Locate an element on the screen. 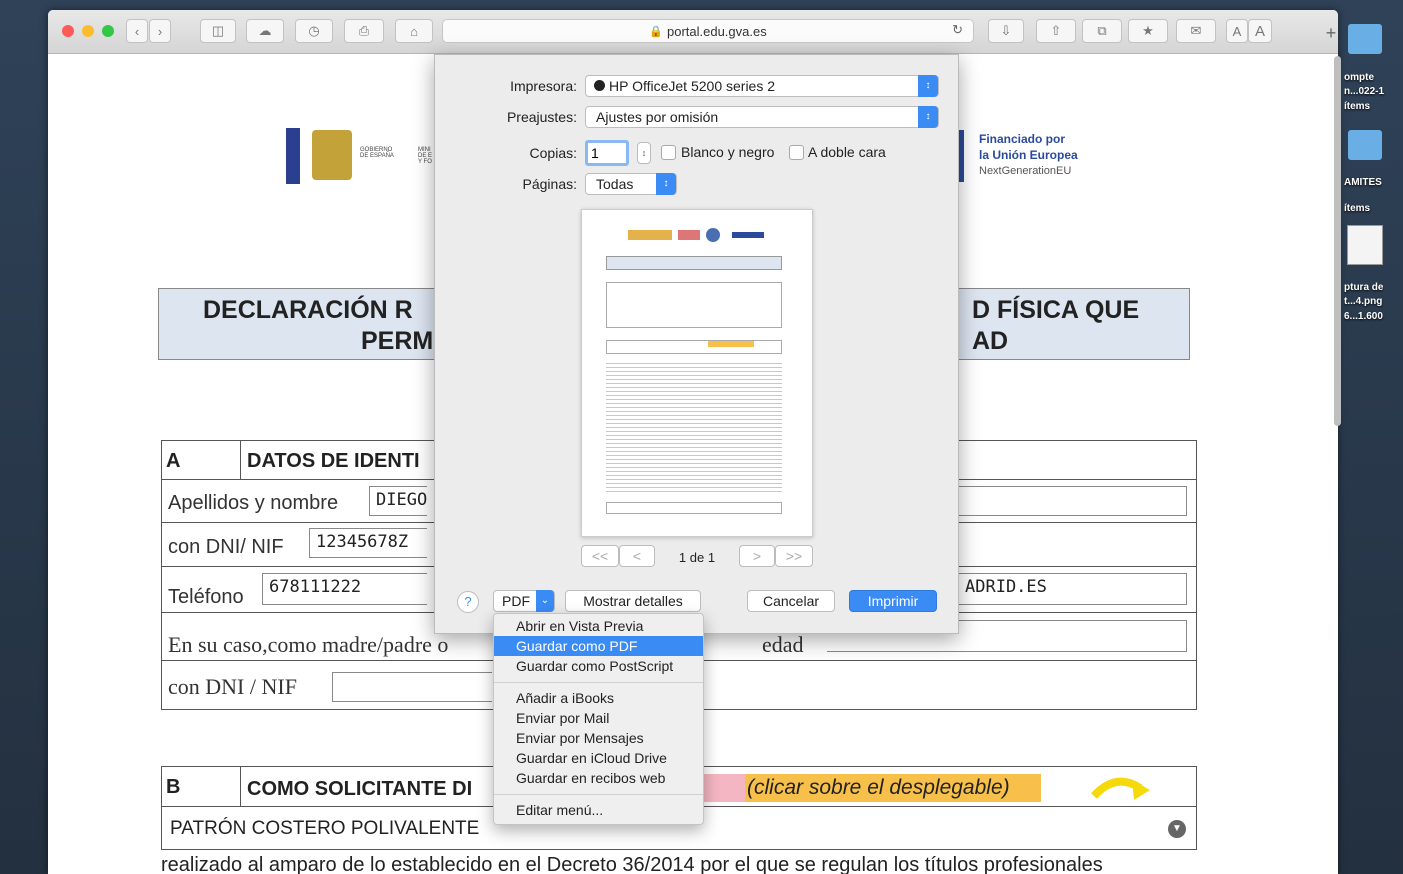  presets-select: Ajustes por omisión ↕ is located at coordinates (762, 117).